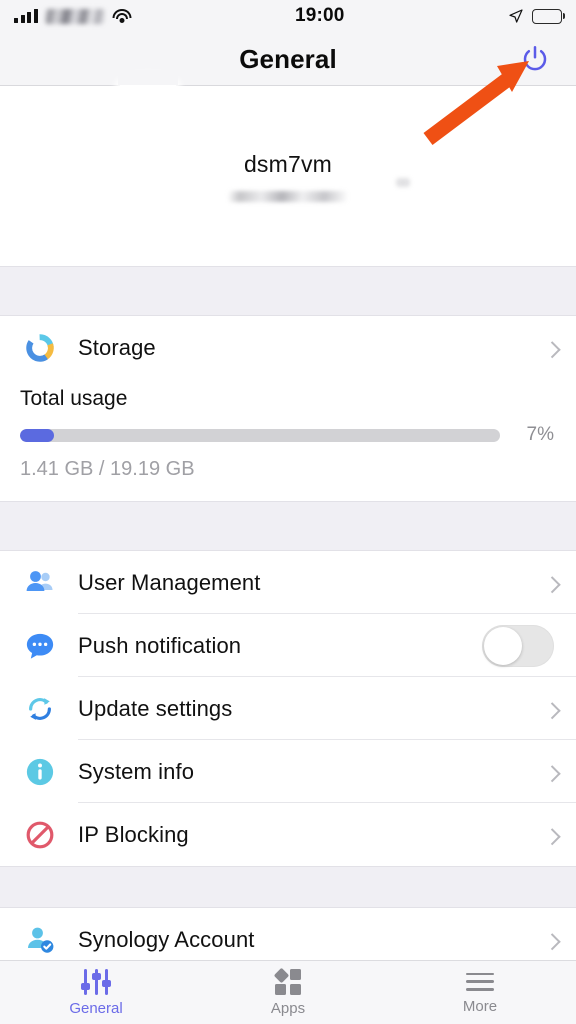 The height and width of the screenshot is (1024, 576). Describe the element at coordinates (319, 834) in the screenshot. I see `list-item-body: IP Blocking` at that location.